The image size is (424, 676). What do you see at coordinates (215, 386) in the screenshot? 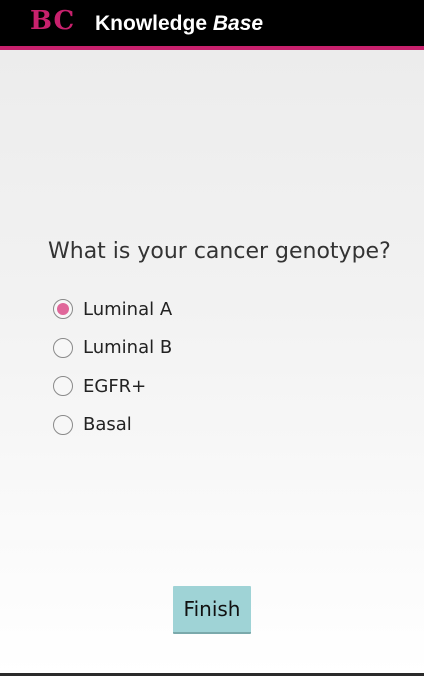
I see `option-egfr-plus: EGFR+` at bounding box center [215, 386].